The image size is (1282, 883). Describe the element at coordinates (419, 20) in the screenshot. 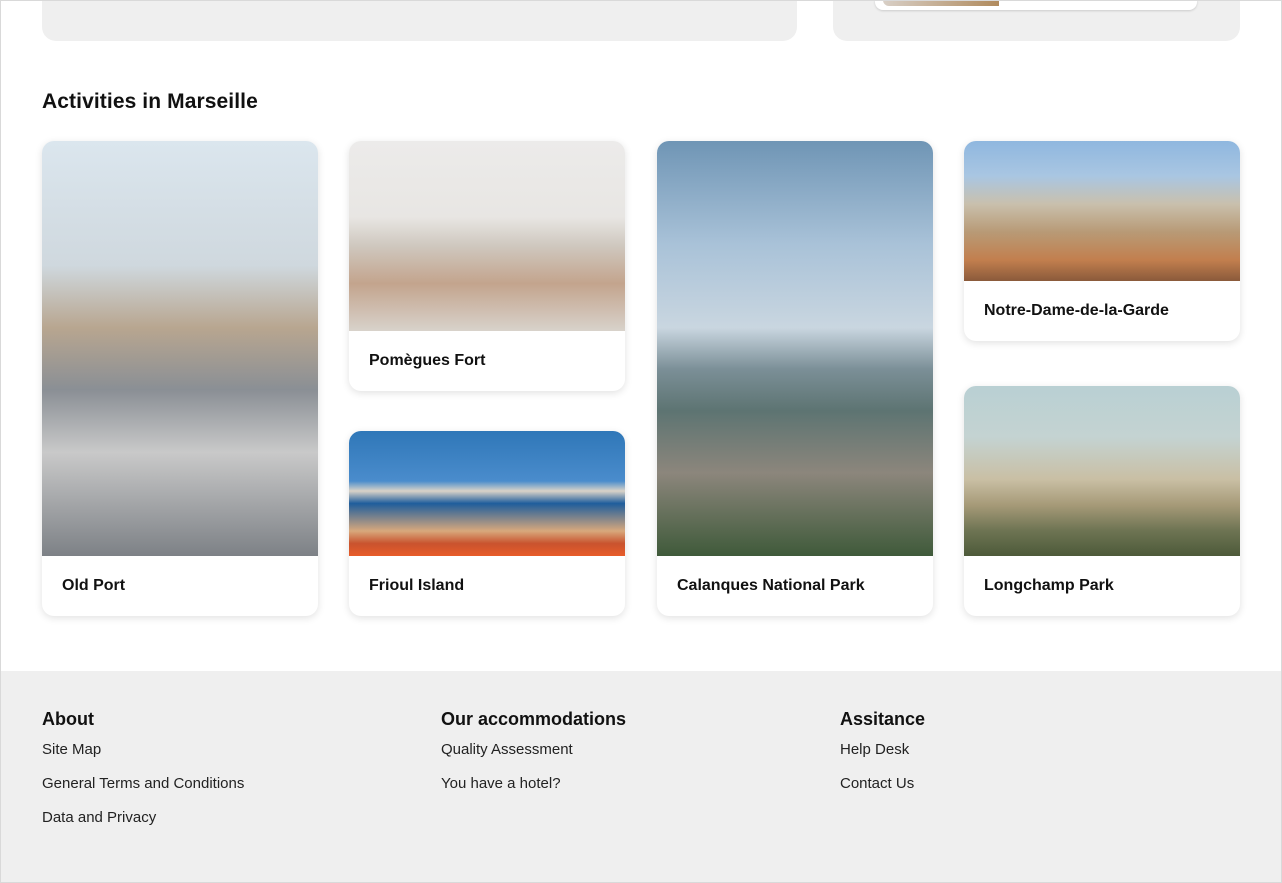

I see `top-panel-left` at that location.